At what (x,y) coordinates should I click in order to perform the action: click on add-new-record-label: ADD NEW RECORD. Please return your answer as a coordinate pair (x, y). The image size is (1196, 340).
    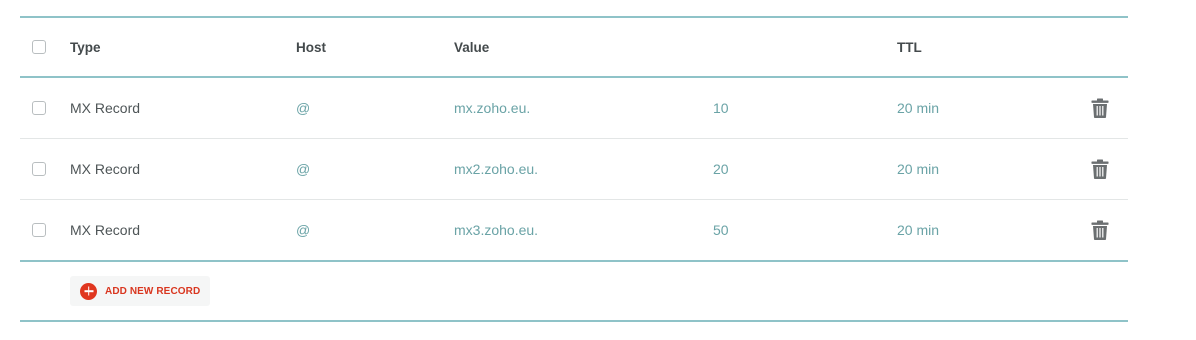
    Looking at the image, I should click on (153, 291).